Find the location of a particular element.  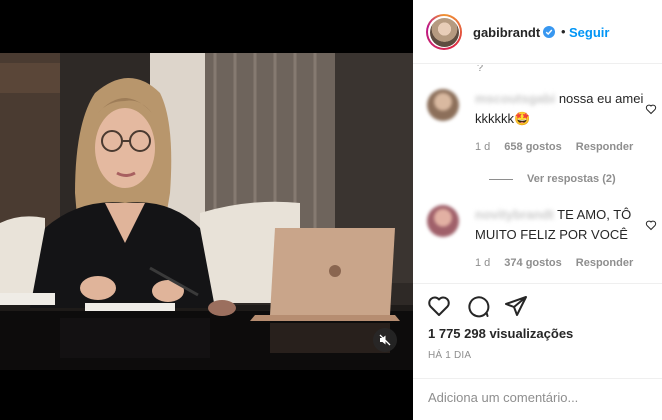

speaker-muted-icon is located at coordinates (385, 340).